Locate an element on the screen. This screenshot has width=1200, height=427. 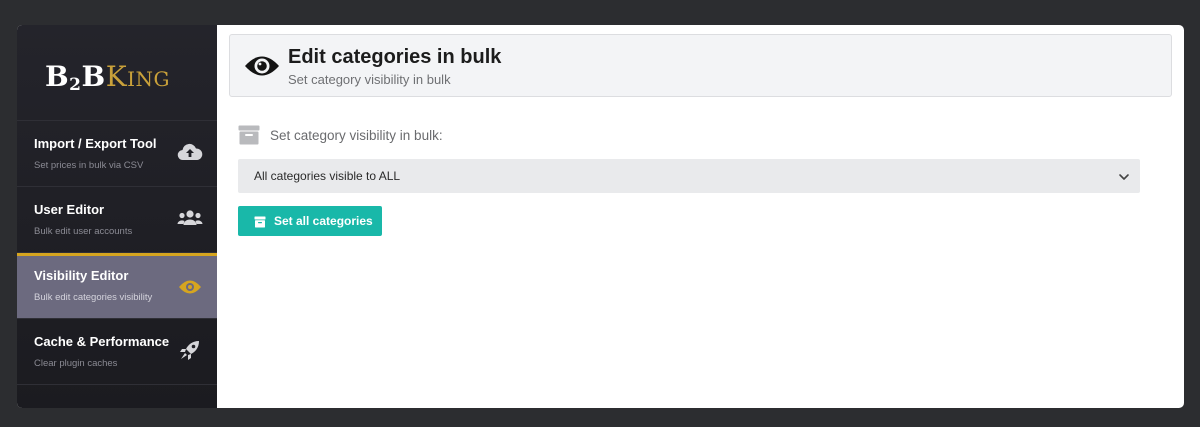
set-all-categories-button: Set all categories is located at coordinates (310, 221).